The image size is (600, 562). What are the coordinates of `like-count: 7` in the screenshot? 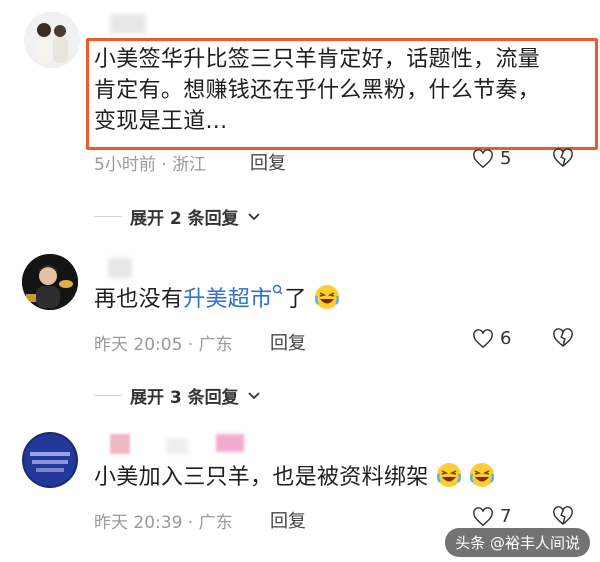 It's located at (506, 516).